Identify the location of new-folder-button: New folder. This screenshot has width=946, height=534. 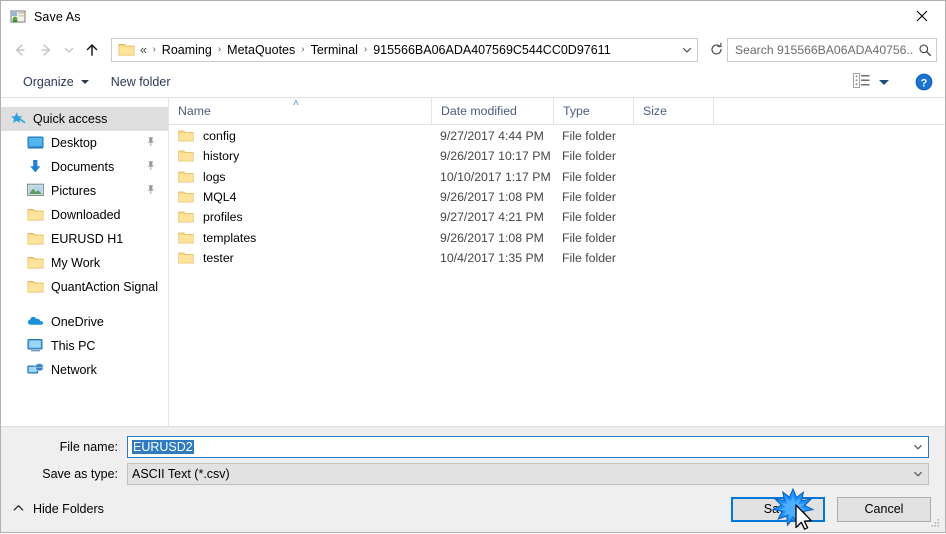
(141, 82).